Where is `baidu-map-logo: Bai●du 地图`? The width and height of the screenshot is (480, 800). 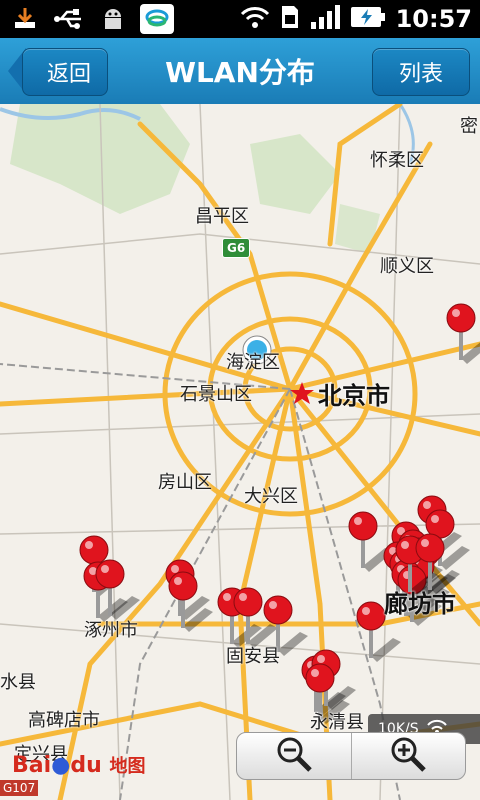
baidu-map-logo: Bai●du 地图 is located at coordinates (78, 765).